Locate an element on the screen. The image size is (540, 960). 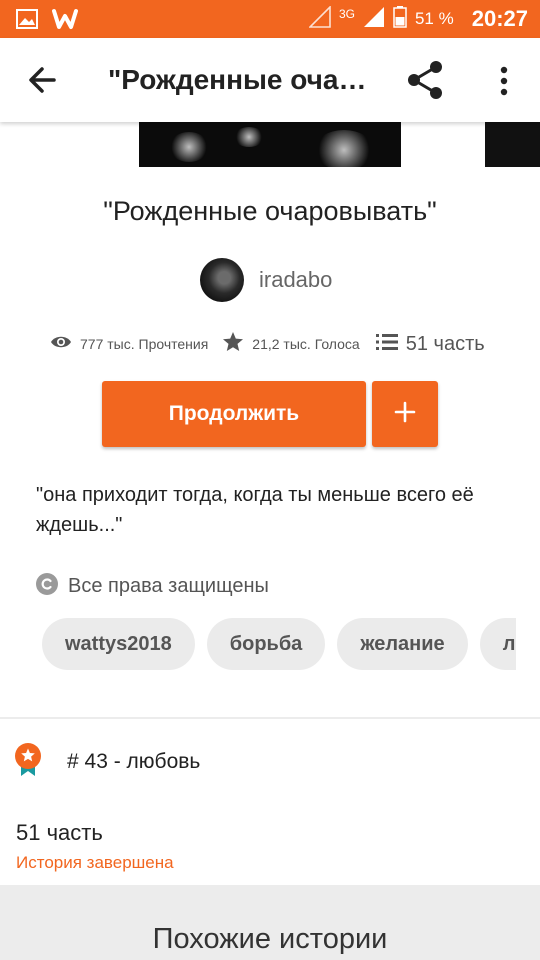
plus-icon is located at coordinates (405, 414).